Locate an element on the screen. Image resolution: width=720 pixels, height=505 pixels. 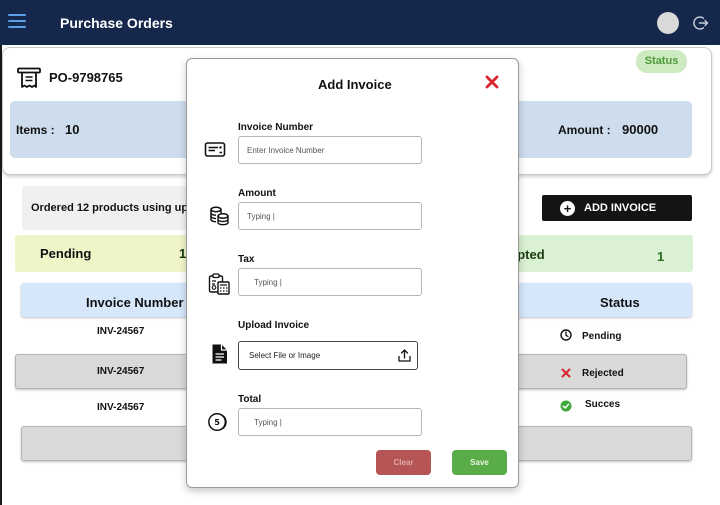
receipt-icon is located at coordinates (29, 77).